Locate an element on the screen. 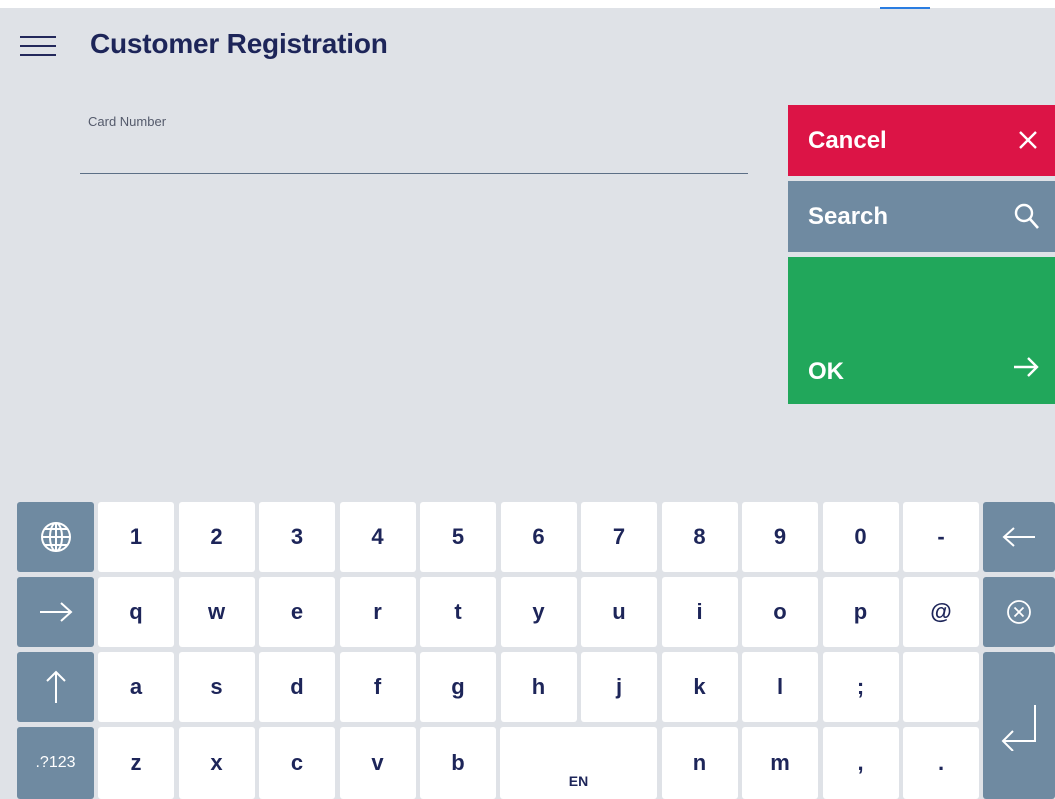 The width and height of the screenshot is (1055, 799). shift-arrow-icon is located at coordinates (55, 687).